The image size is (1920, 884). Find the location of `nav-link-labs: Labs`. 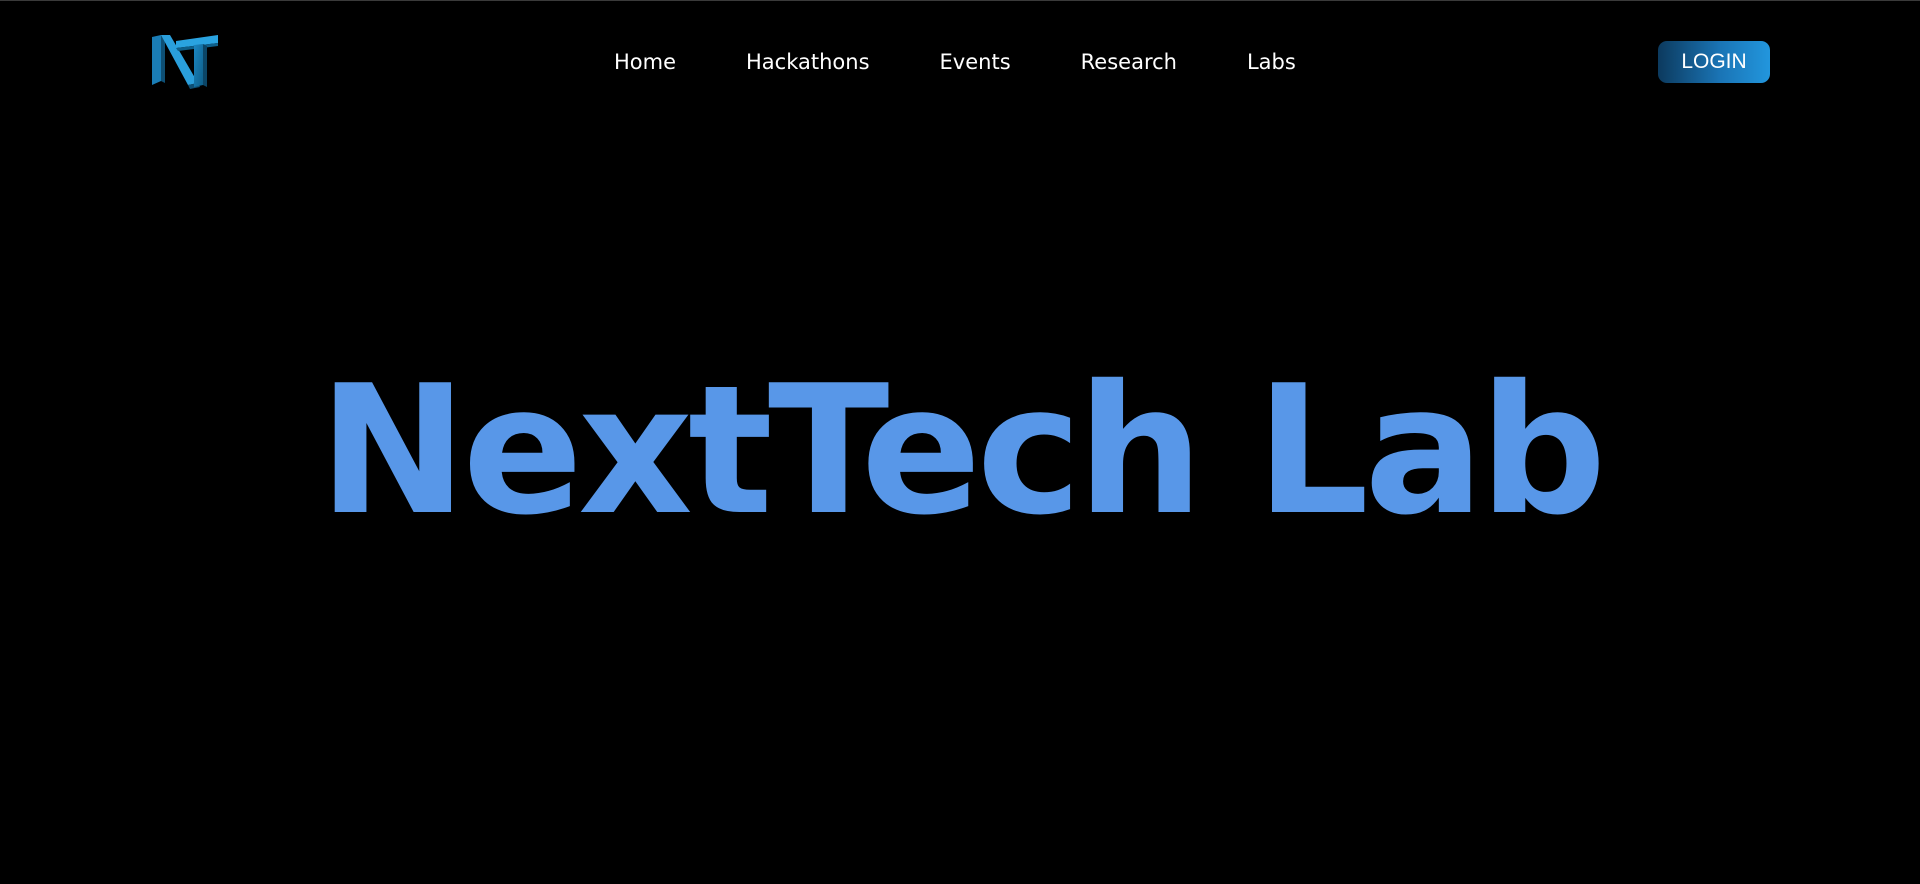

nav-link-labs: Labs is located at coordinates (1271, 62).